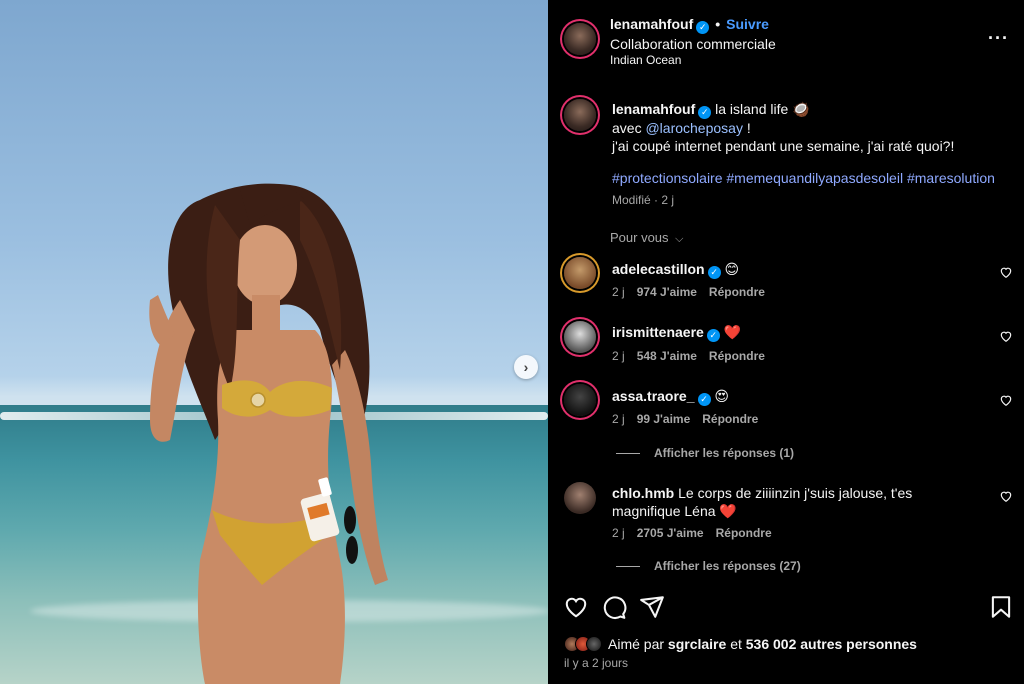 This screenshot has height=684, width=1024. Describe the element at coordinates (792, 396) in the screenshot. I see `comment-text: assa.traore_ ✓ 😍` at that location.